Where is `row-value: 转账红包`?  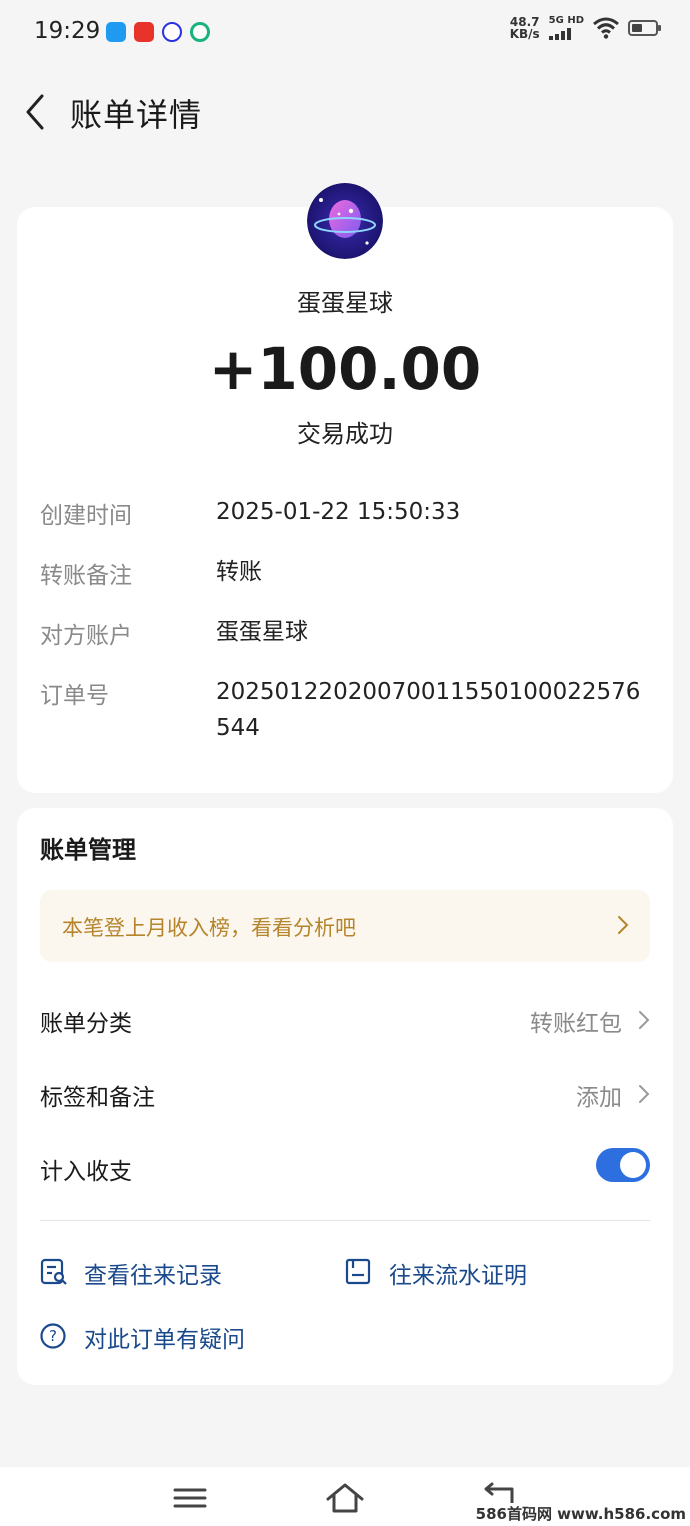 row-value: 转账红包 is located at coordinates (576, 1024).